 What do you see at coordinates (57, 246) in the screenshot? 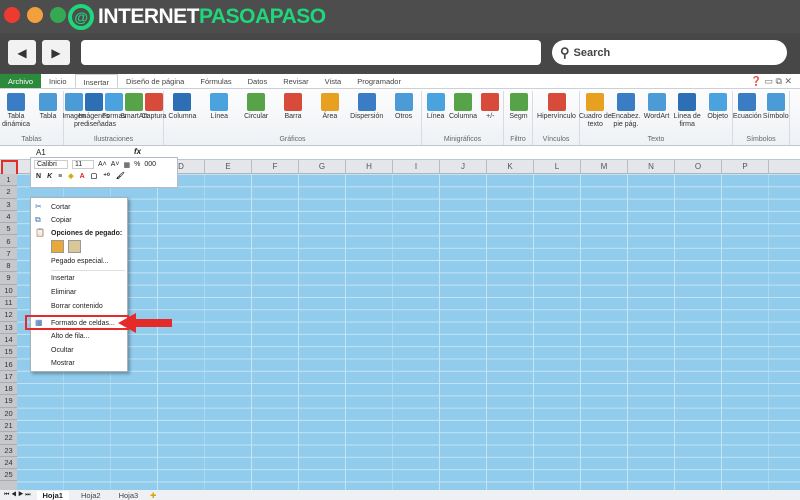
I see `paste-option-icon` at bounding box center [57, 246].